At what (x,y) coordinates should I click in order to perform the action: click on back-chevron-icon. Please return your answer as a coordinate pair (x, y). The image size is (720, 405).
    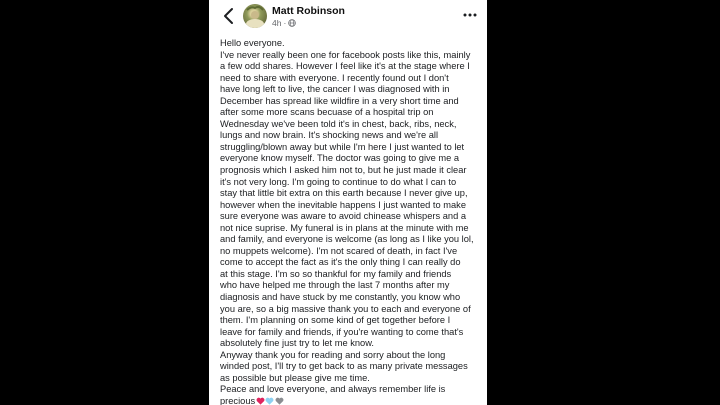
    Looking at the image, I should click on (229, 16).